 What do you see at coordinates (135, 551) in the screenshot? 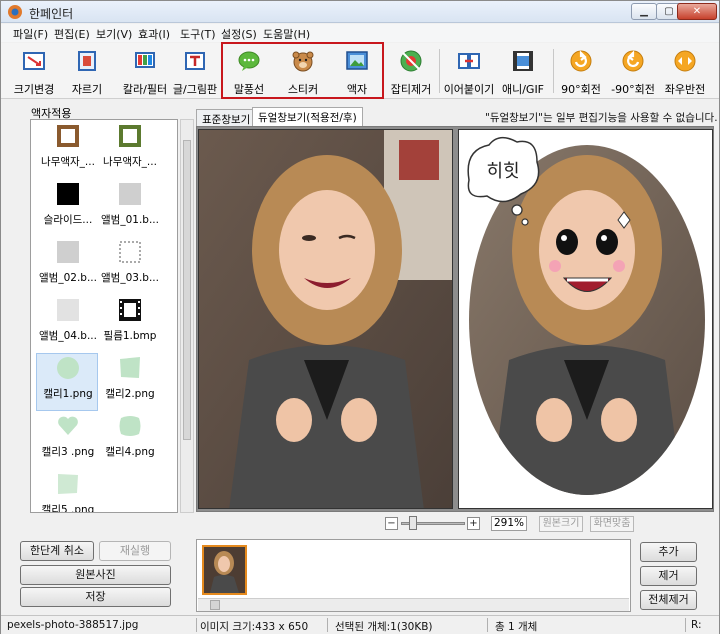
I see `redo-button: 재실행` at bounding box center [135, 551].